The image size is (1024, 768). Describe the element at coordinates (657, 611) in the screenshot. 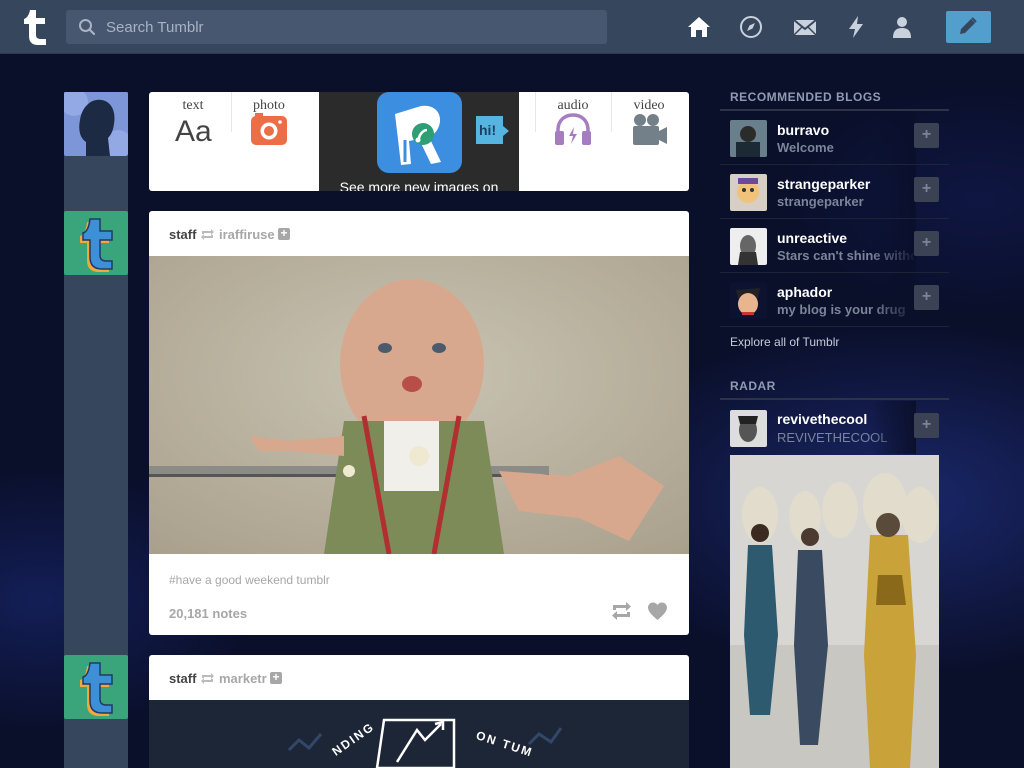

I see `heart-icon` at that location.